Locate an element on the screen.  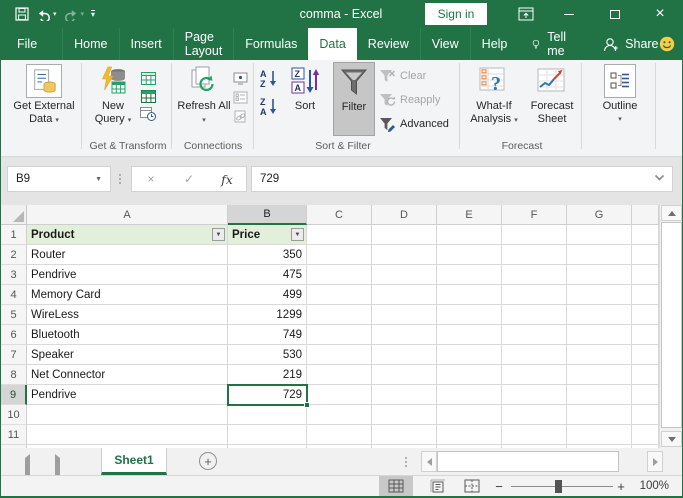
cell-C5 is located at coordinates (339, 315).